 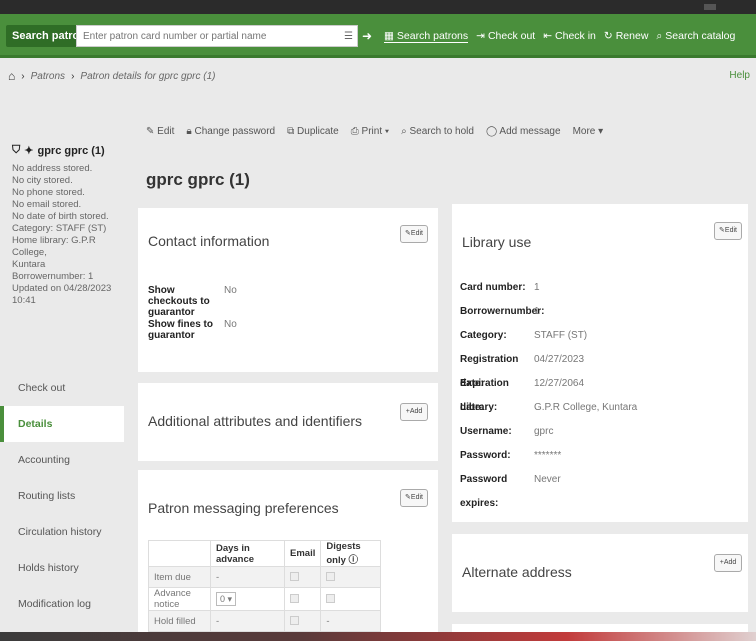 I want to click on messaging-edit-button: ✎Edit, so click(x=414, y=498).